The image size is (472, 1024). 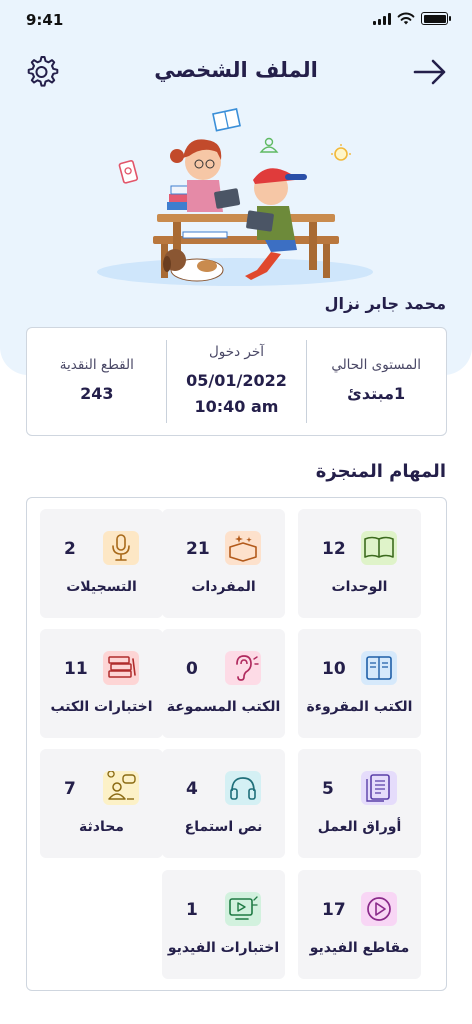 I want to click on status-time: 9:41, so click(x=45, y=20).